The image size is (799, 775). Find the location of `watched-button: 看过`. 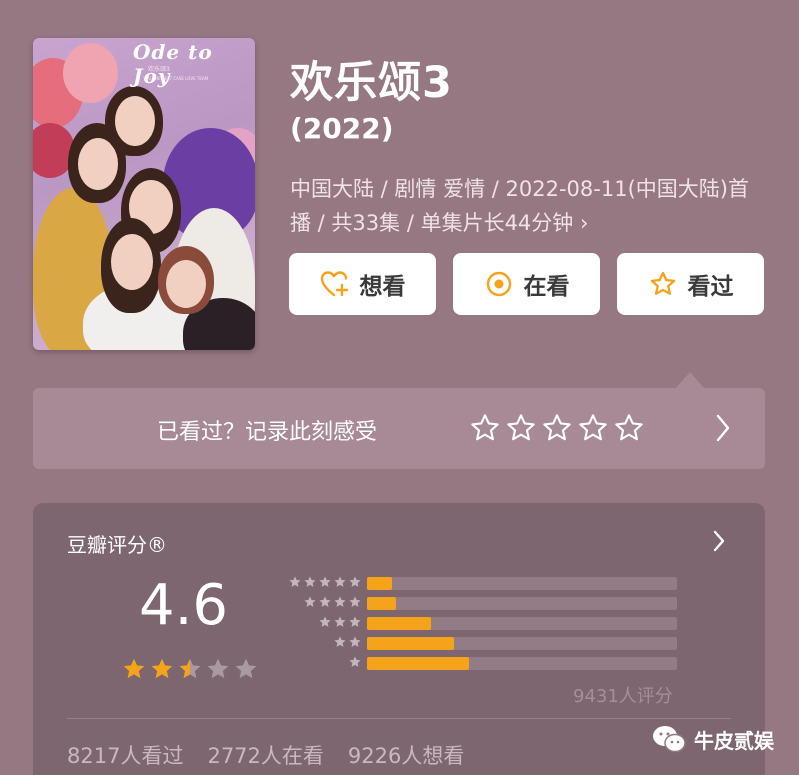

watched-button: 看过 is located at coordinates (690, 284).